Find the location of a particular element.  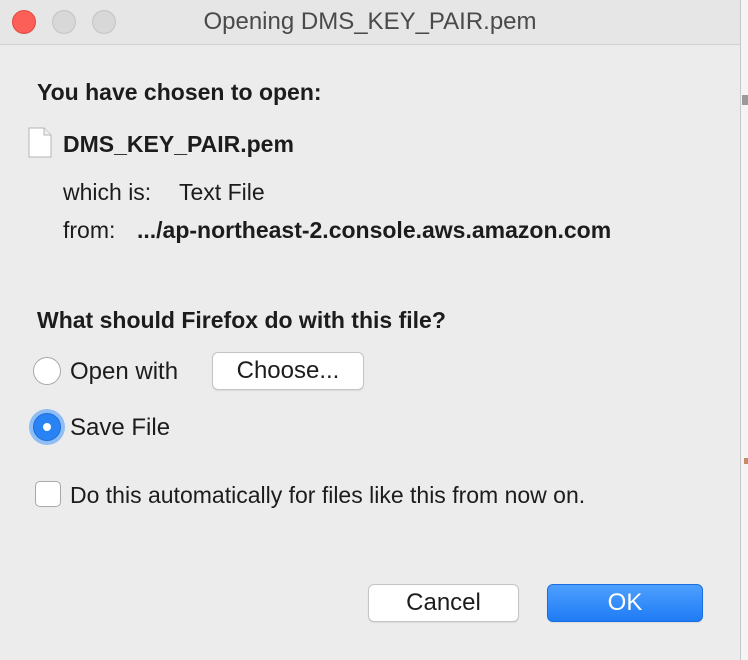

cancel-button: Cancel is located at coordinates (443, 603).